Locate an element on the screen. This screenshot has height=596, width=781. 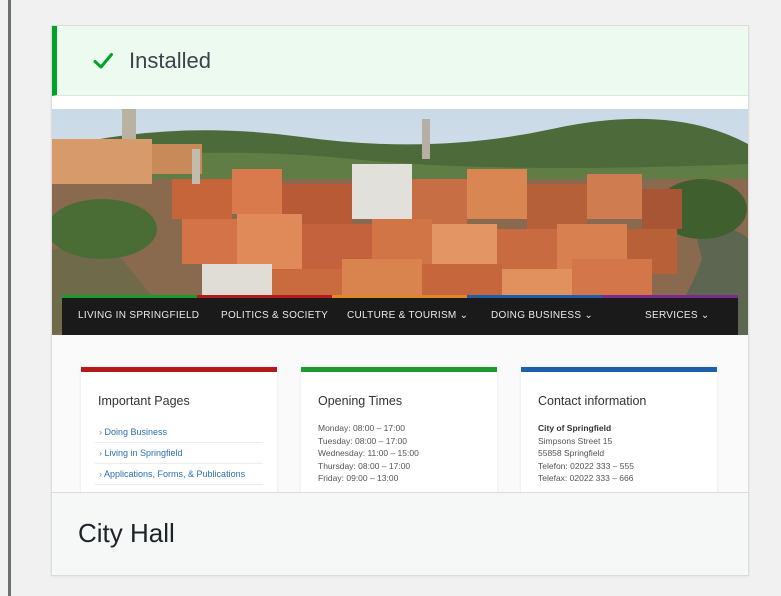
opening-line: Monday: 08:00 – 17:00 is located at coordinates (361, 428).